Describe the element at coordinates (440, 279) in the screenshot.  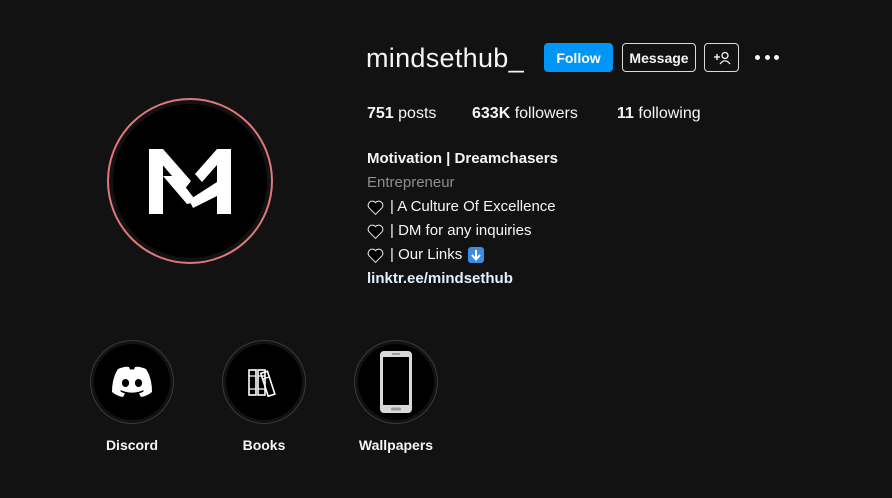
I see `bio-external-link: linktr.ee/mindsethub` at that location.